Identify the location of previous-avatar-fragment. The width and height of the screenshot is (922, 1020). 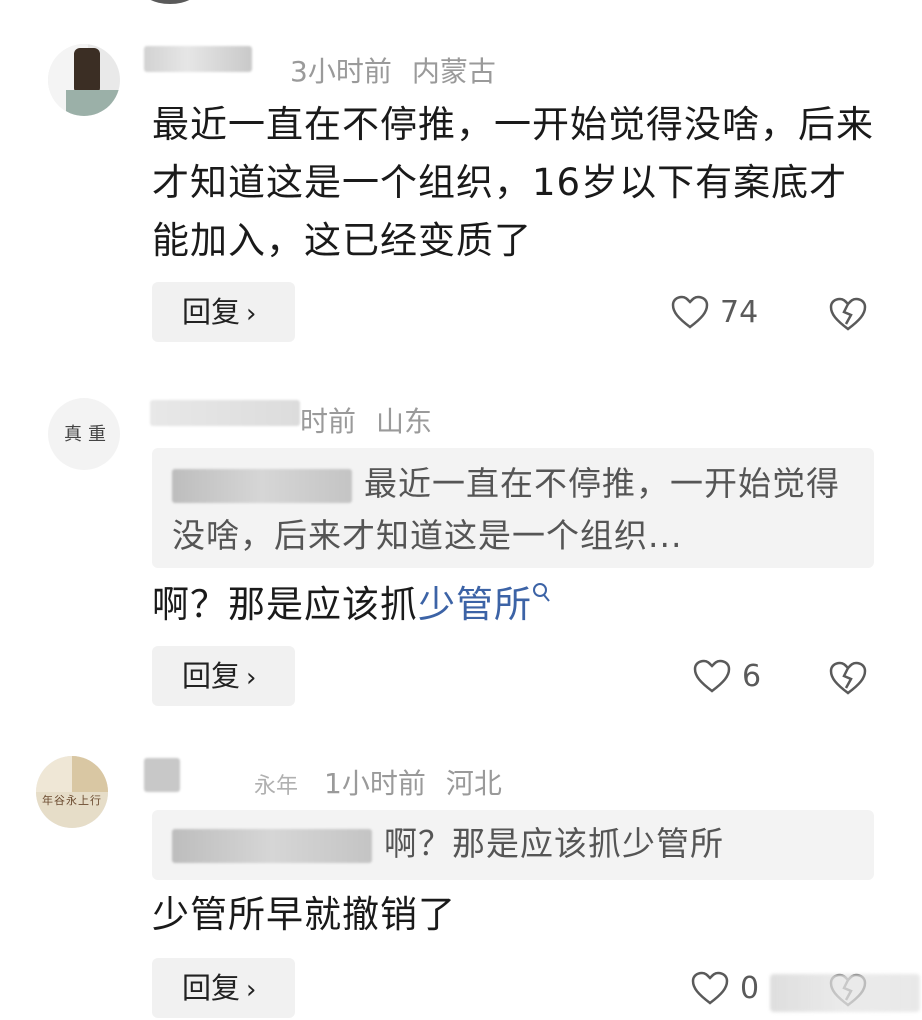
(170, 2).